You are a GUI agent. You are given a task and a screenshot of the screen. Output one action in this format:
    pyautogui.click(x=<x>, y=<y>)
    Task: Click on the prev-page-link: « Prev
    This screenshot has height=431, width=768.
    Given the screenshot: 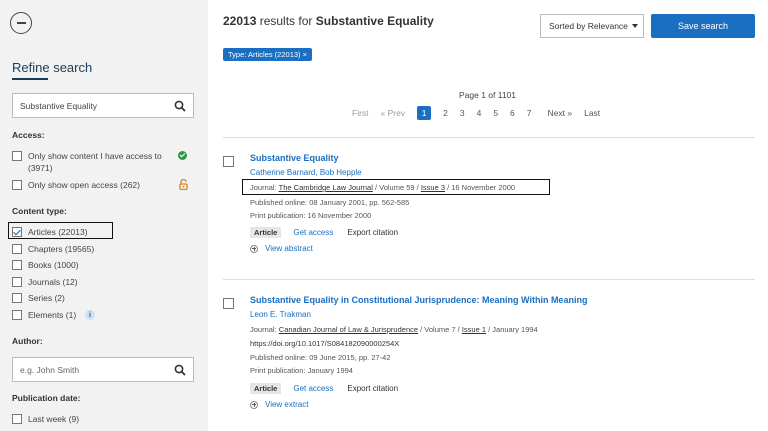 What is the action you would take?
    pyautogui.click(x=393, y=113)
    